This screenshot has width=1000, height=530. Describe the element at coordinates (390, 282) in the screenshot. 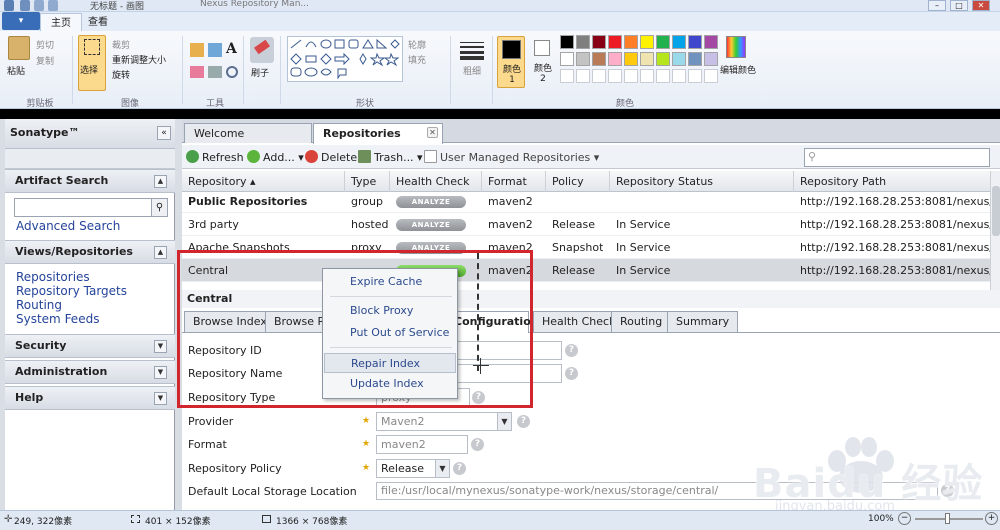

I see `menu-item-expire-cache: Expire Cache` at that location.